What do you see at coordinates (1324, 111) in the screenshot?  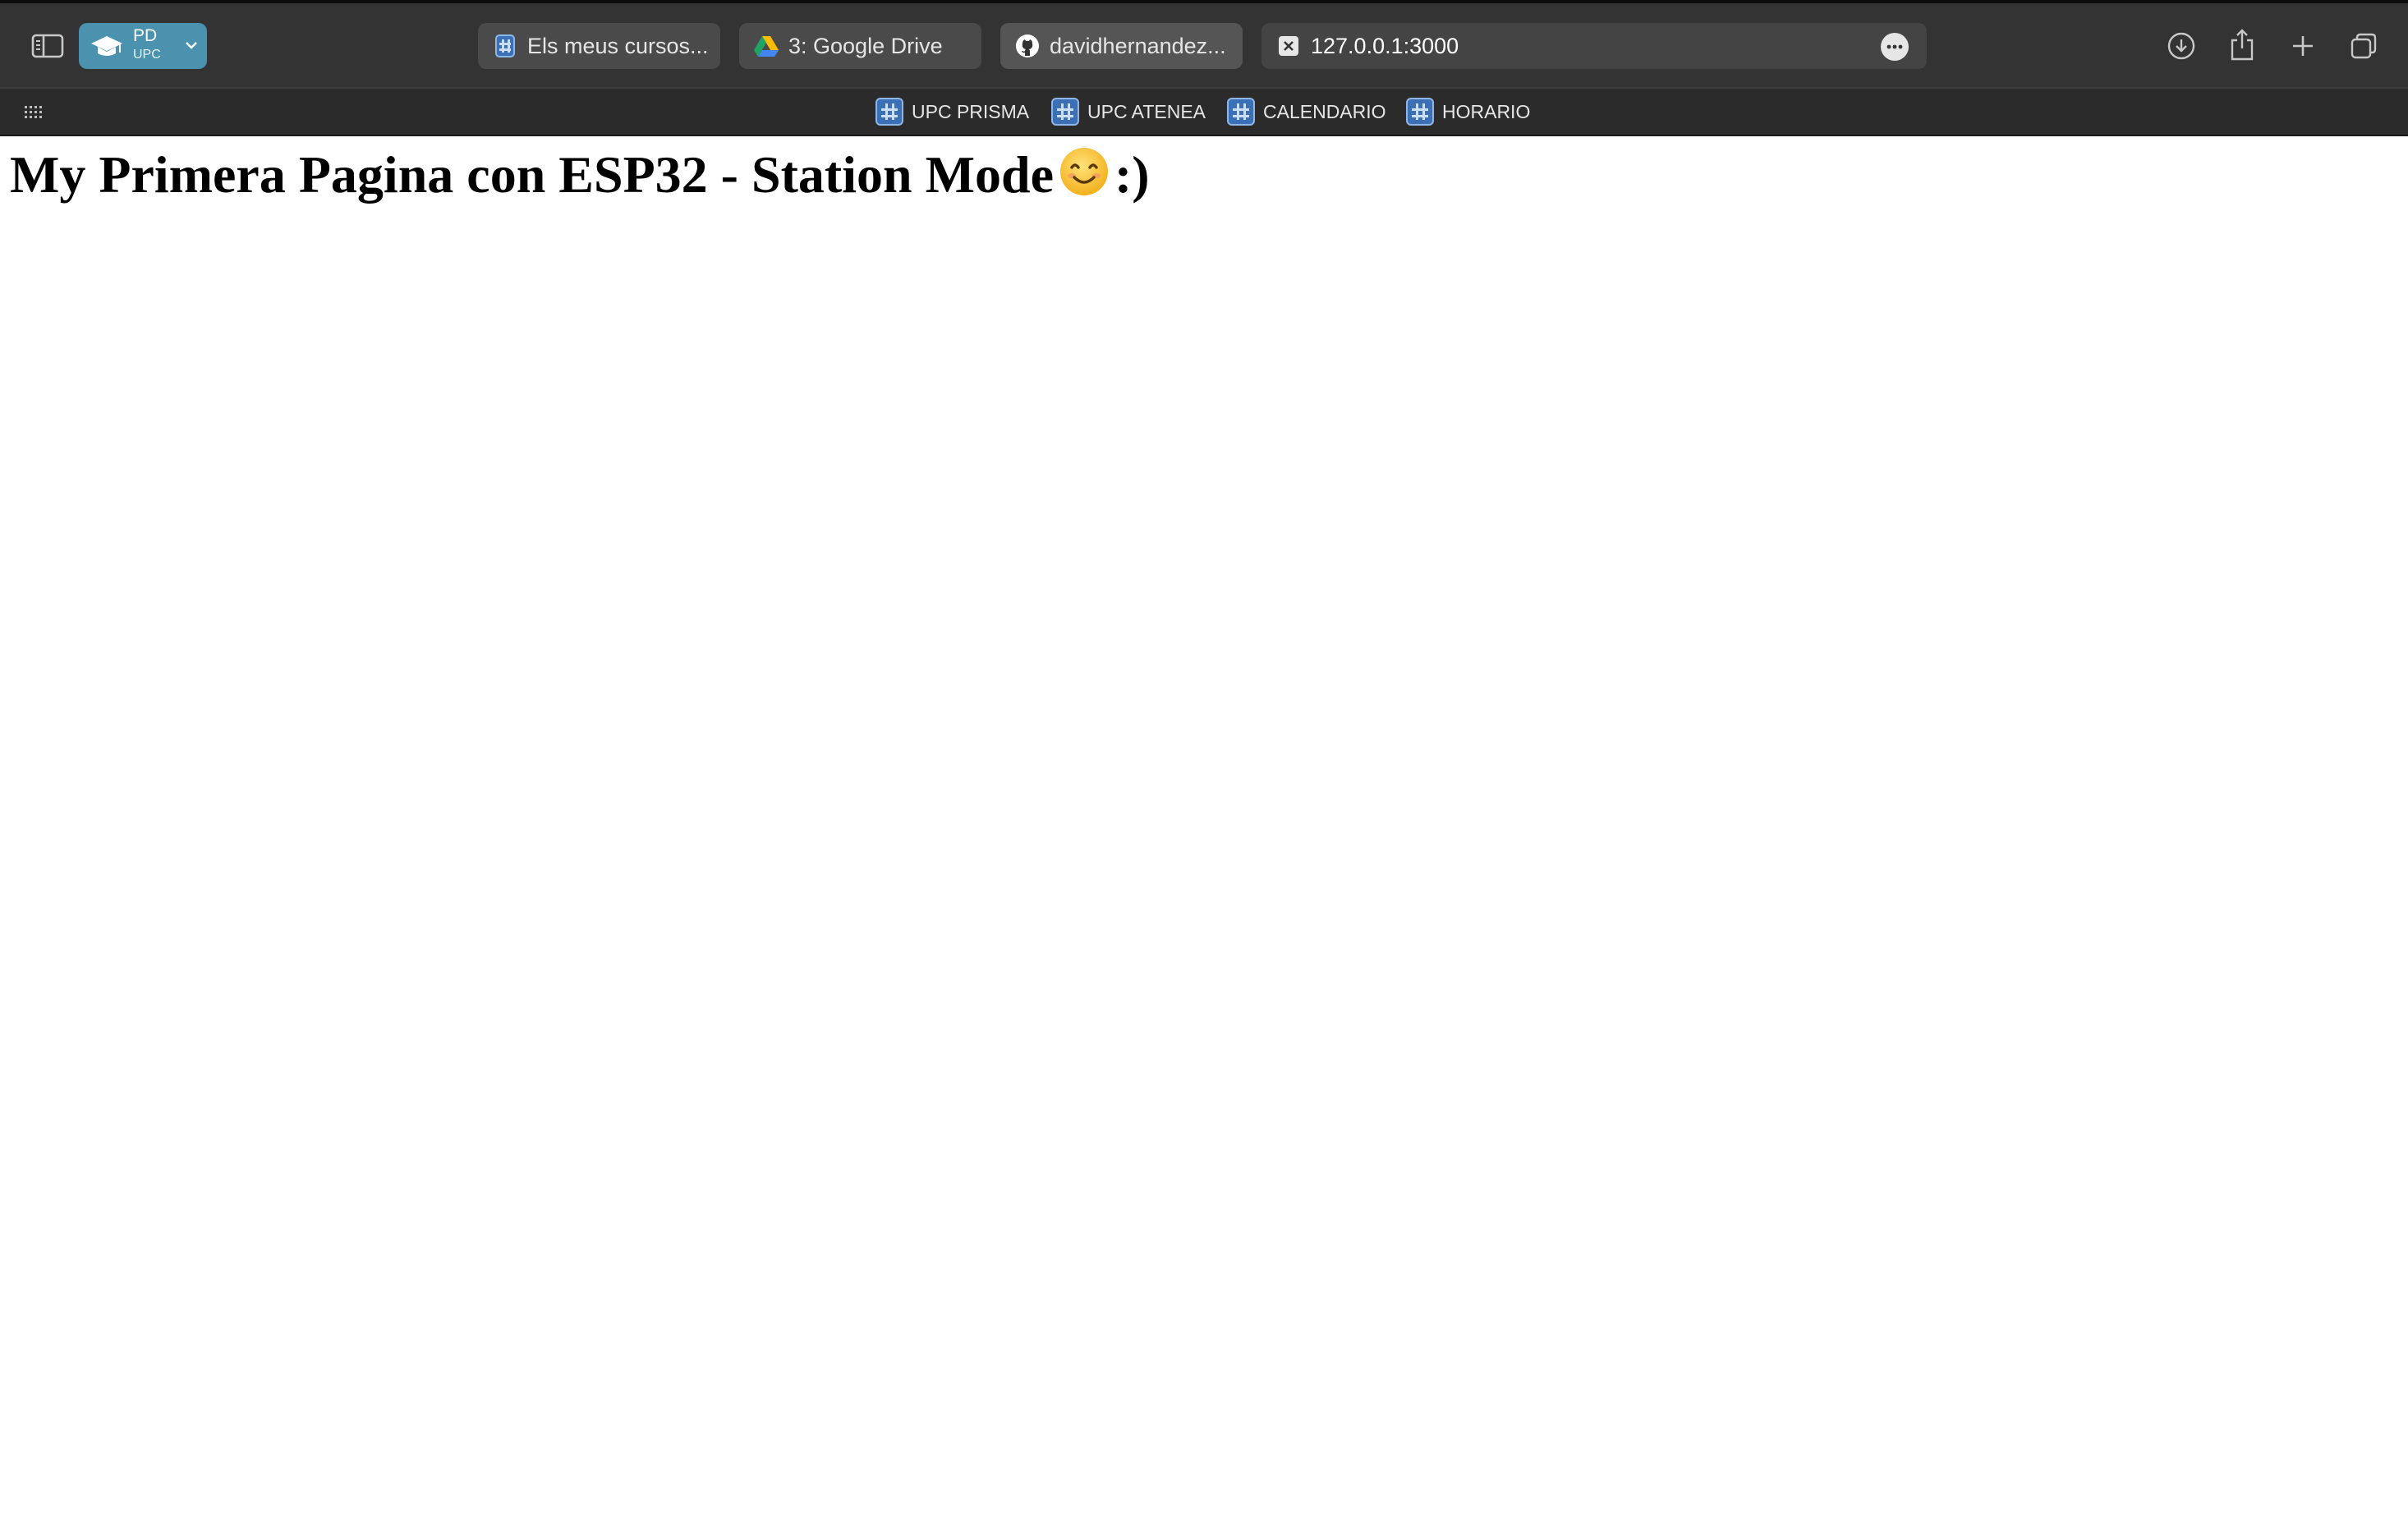 I see `bookmark-label: CALENDARIO` at bounding box center [1324, 111].